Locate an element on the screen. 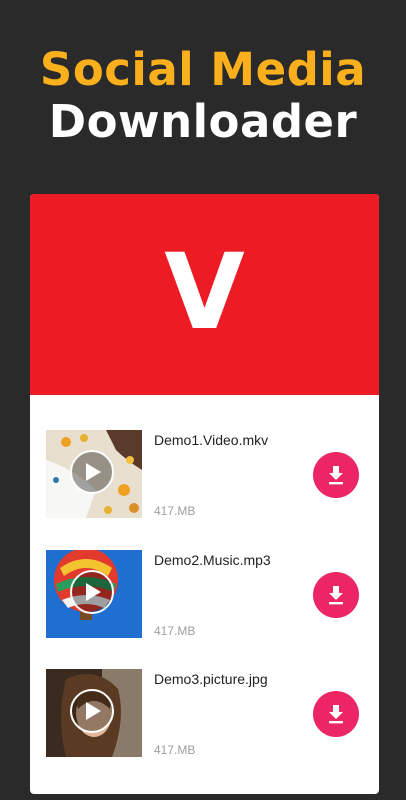  thumbnail-balloon is located at coordinates (94, 594).